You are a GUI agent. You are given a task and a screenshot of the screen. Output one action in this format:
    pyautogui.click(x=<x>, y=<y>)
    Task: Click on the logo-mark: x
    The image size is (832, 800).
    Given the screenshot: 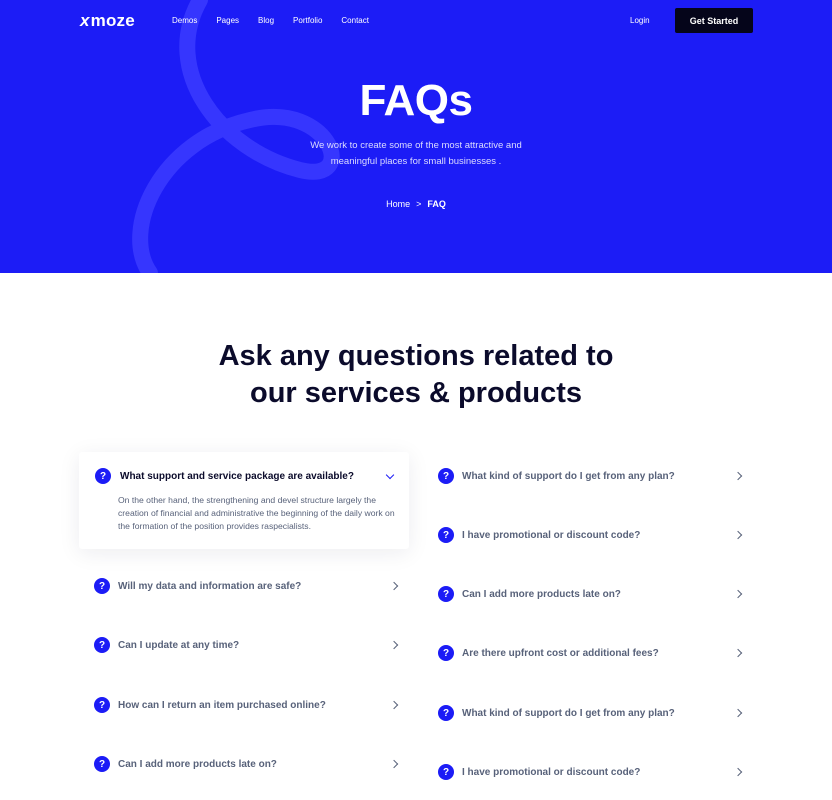 What is the action you would take?
    pyautogui.click(x=85, y=20)
    